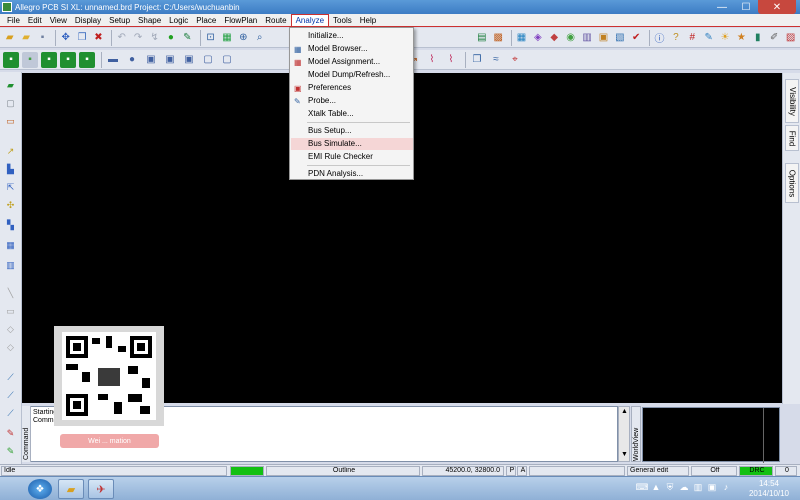  I want to click on menu-tools: Tools, so click(342, 20).